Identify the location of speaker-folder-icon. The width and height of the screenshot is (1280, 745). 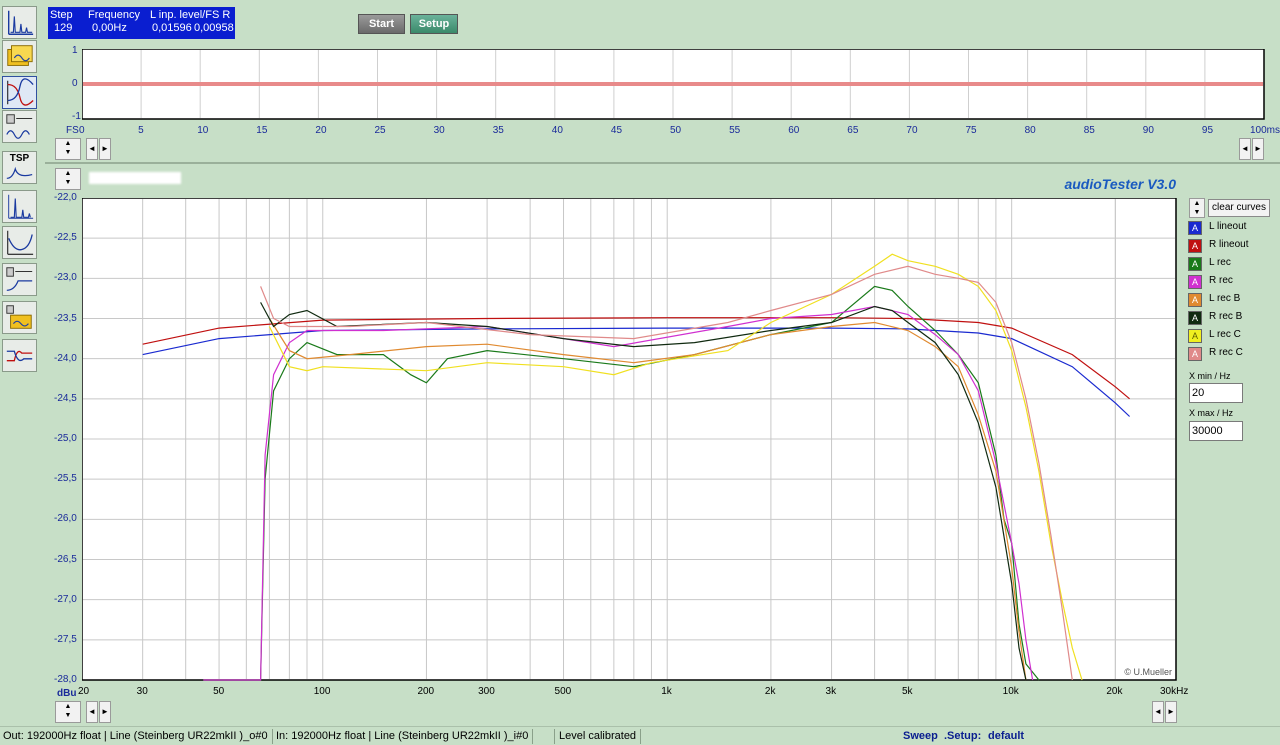
(19, 317).